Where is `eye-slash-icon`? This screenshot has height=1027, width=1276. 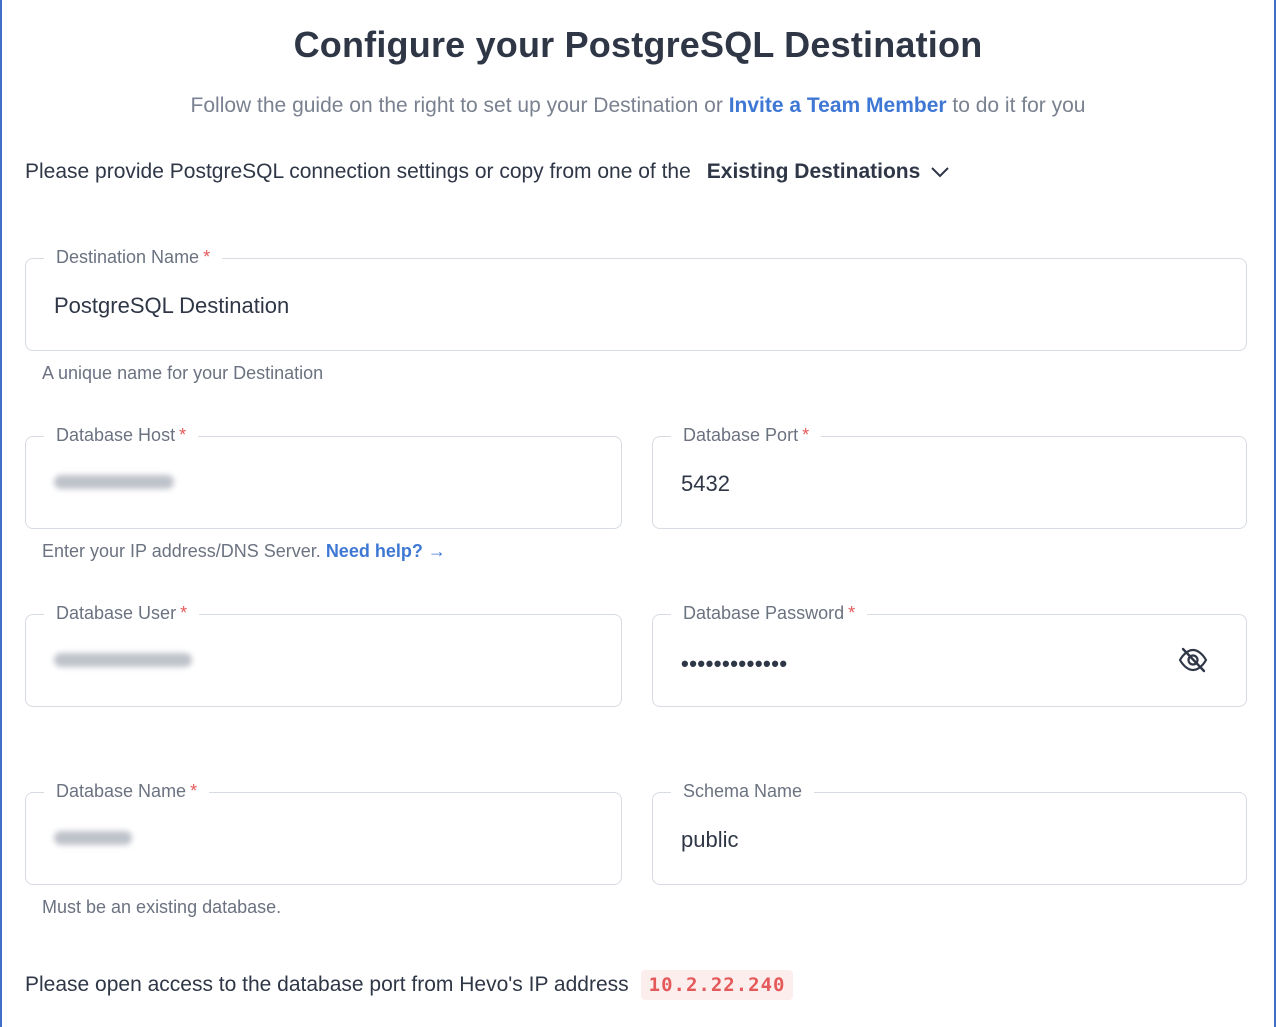
eye-slash-icon is located at coordinates (1193, 660).